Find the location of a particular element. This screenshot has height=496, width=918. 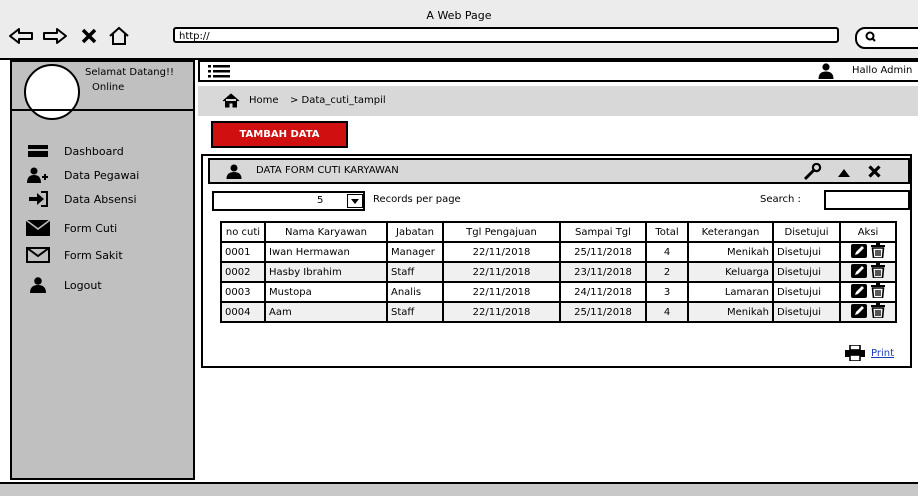

sidebar-item-dashboard: Dashboard is located at coordinates (75, 151).